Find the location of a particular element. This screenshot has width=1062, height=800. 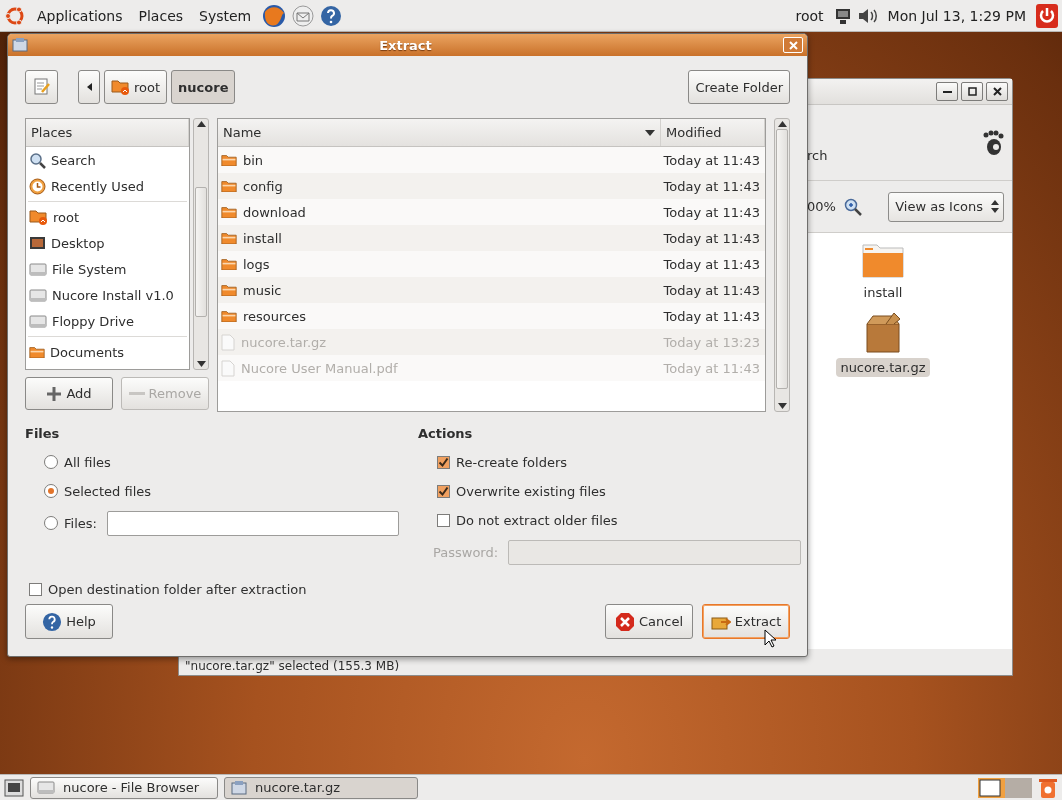

place-item: File System is located at coordinates (108, 269).